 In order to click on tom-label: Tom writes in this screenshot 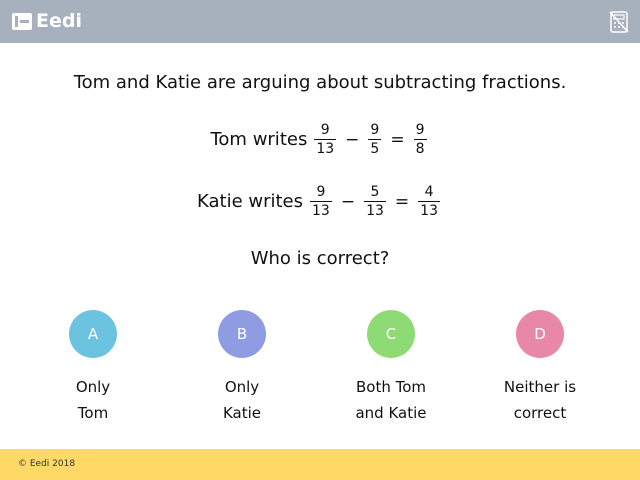, I will do `click(259, 139)`.